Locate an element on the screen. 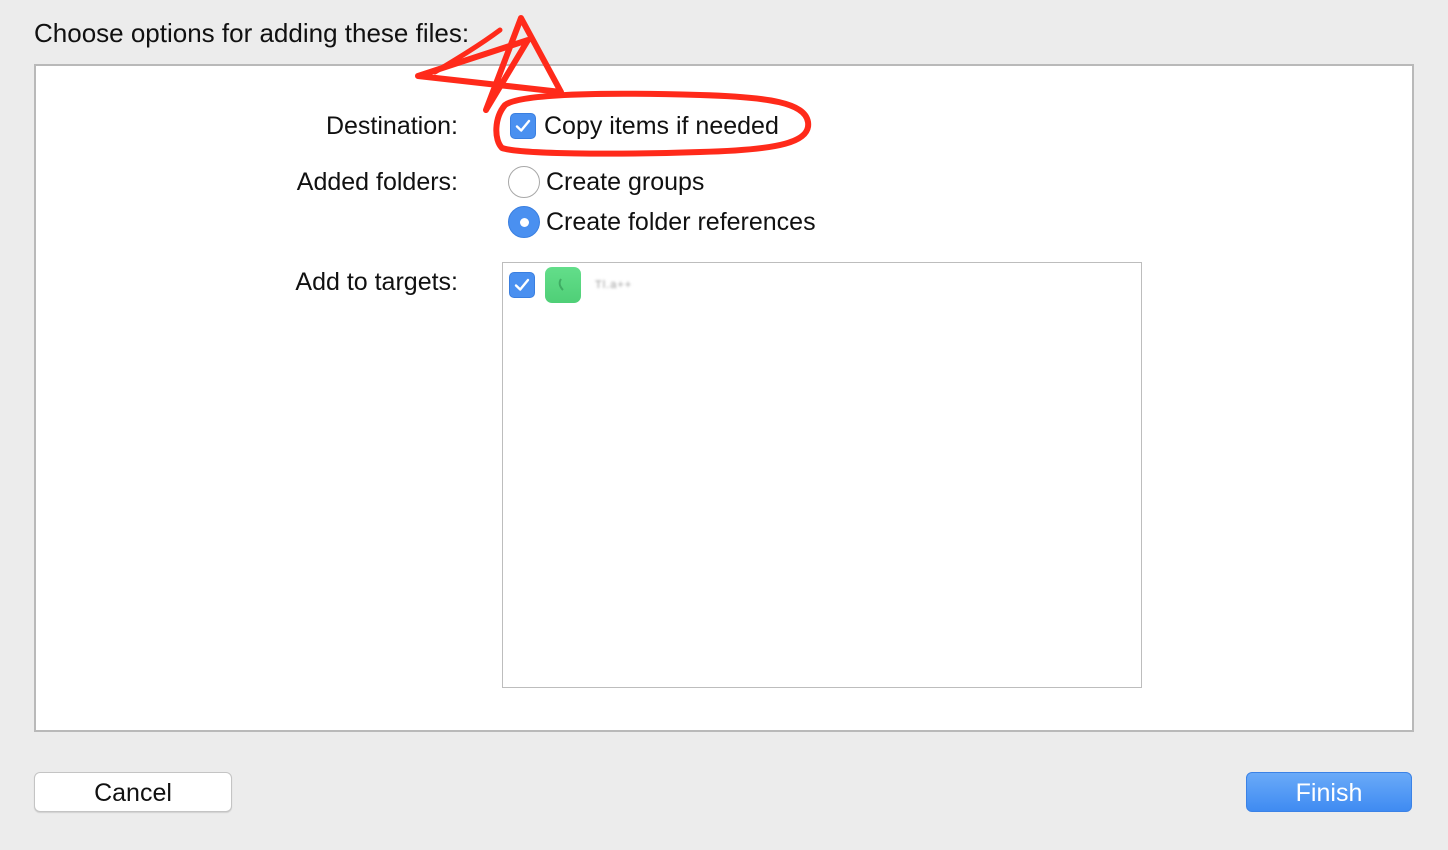  app-icon is located at coordinates (563, 285).